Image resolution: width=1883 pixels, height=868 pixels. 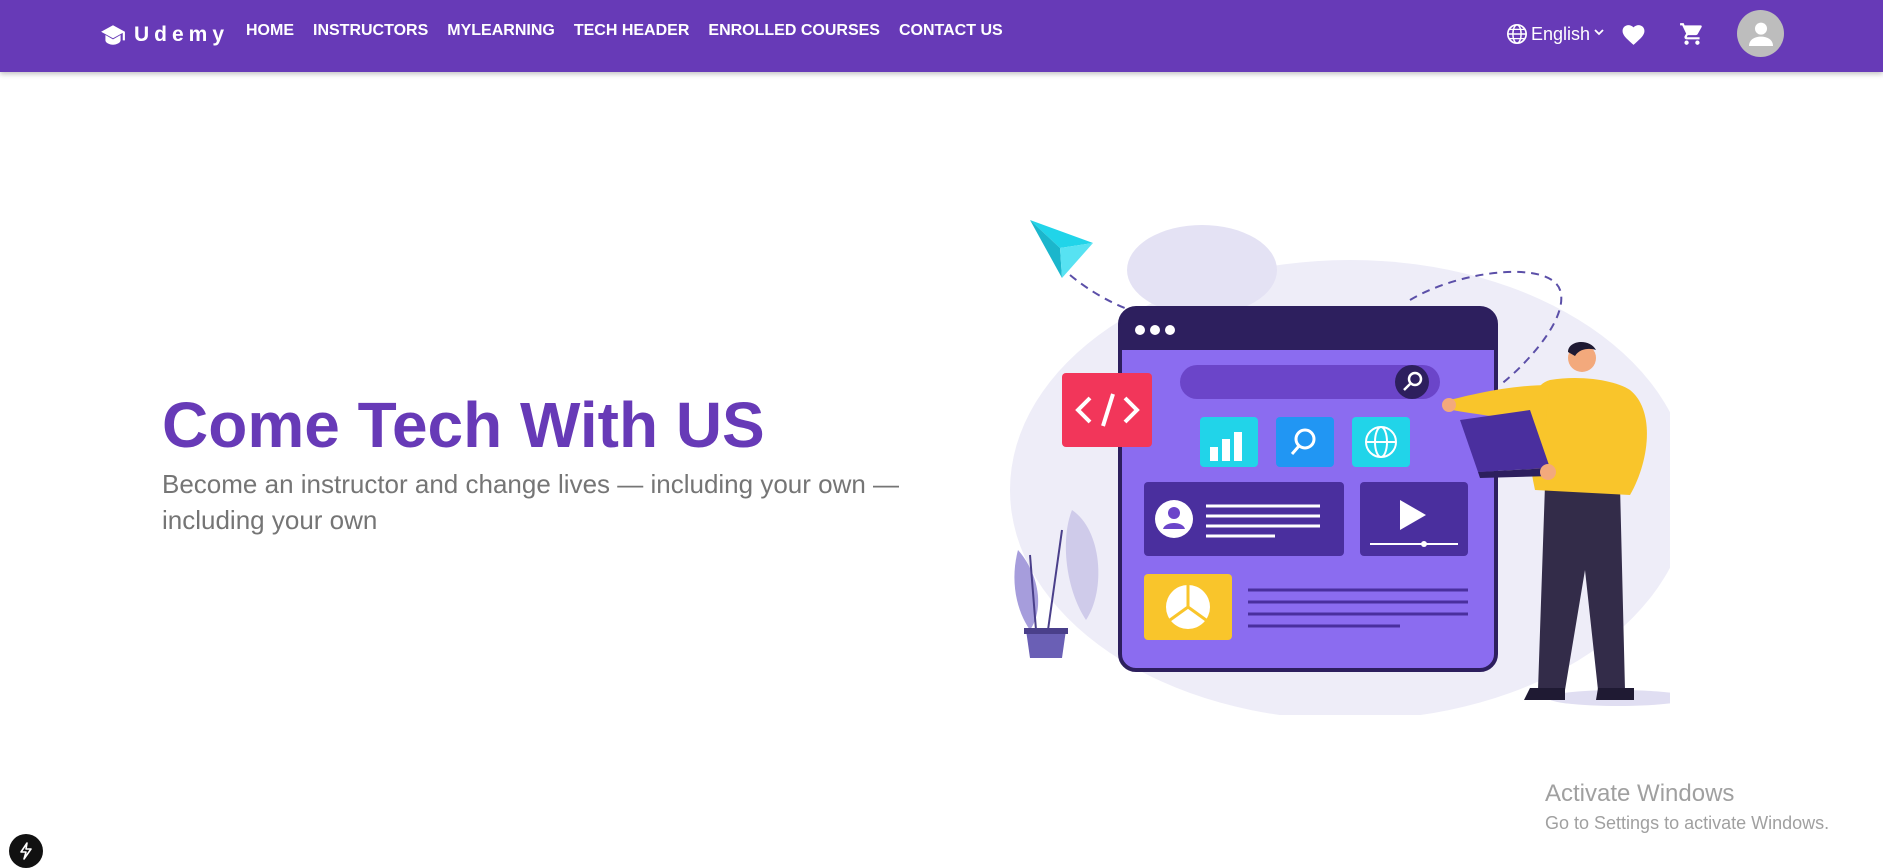 What do you see at coordinates (370, 31) in the screenshot?
I see `nav-link-instructors: INSTRUCTORS` at bounding box center [370, 31].